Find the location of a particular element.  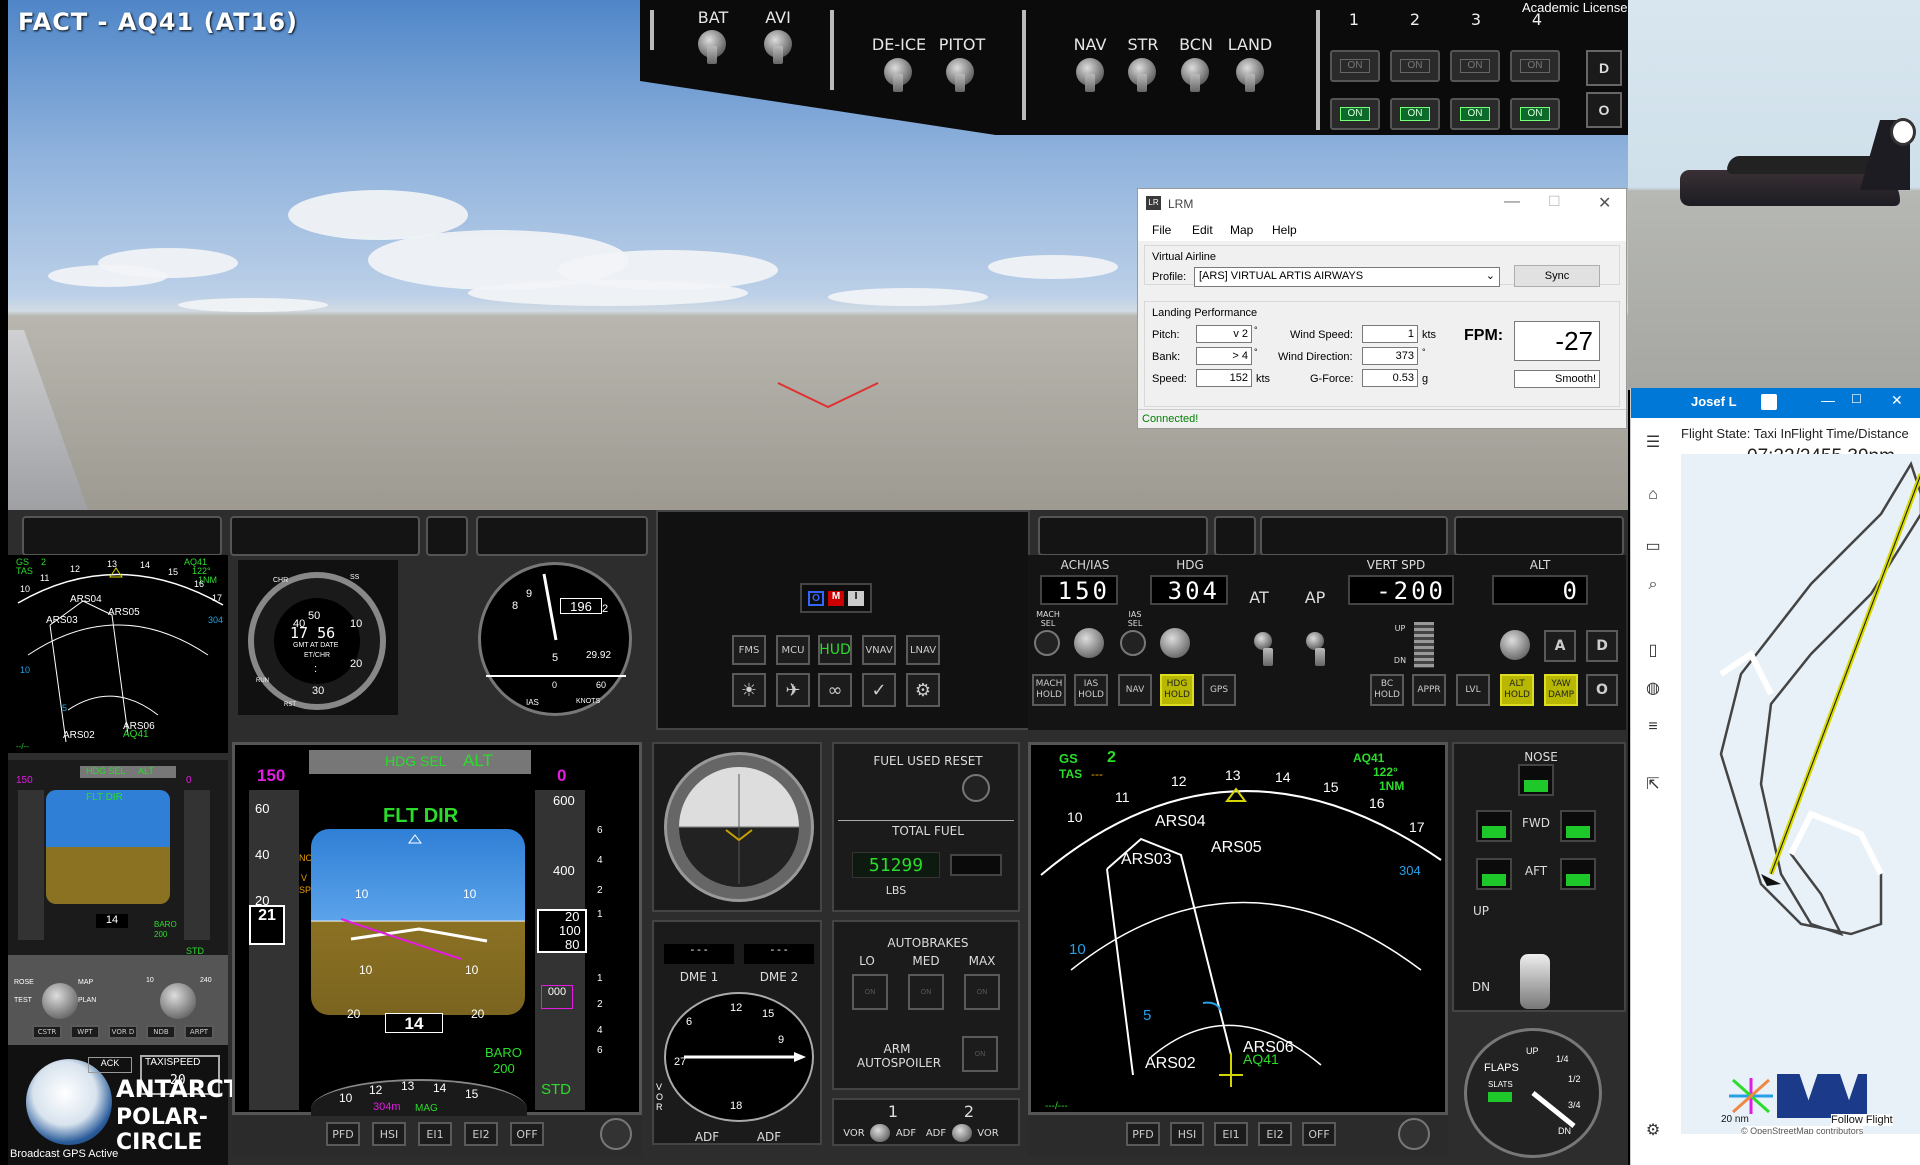

mini-wpt-button: WPT is located at coordinates (85, 1032).